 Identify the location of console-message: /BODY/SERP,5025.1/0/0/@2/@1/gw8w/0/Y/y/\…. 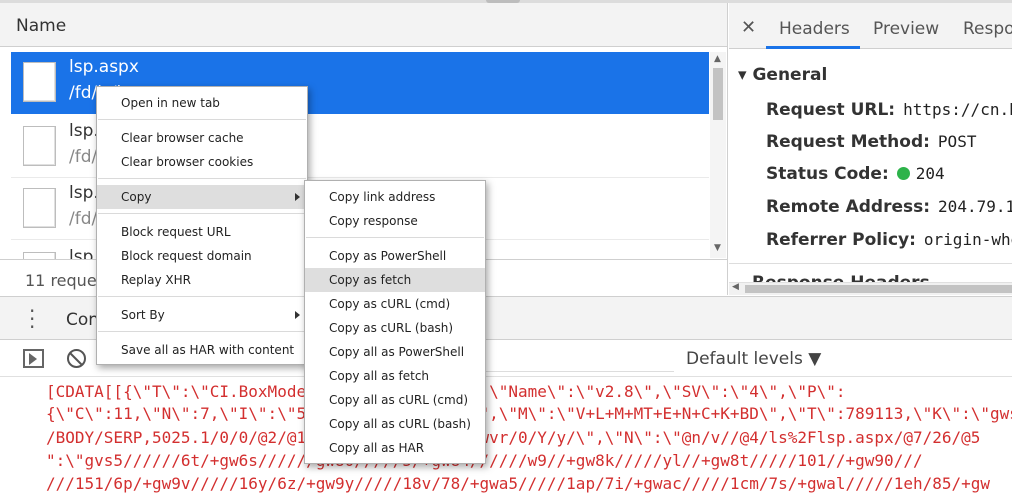
(513, 437).